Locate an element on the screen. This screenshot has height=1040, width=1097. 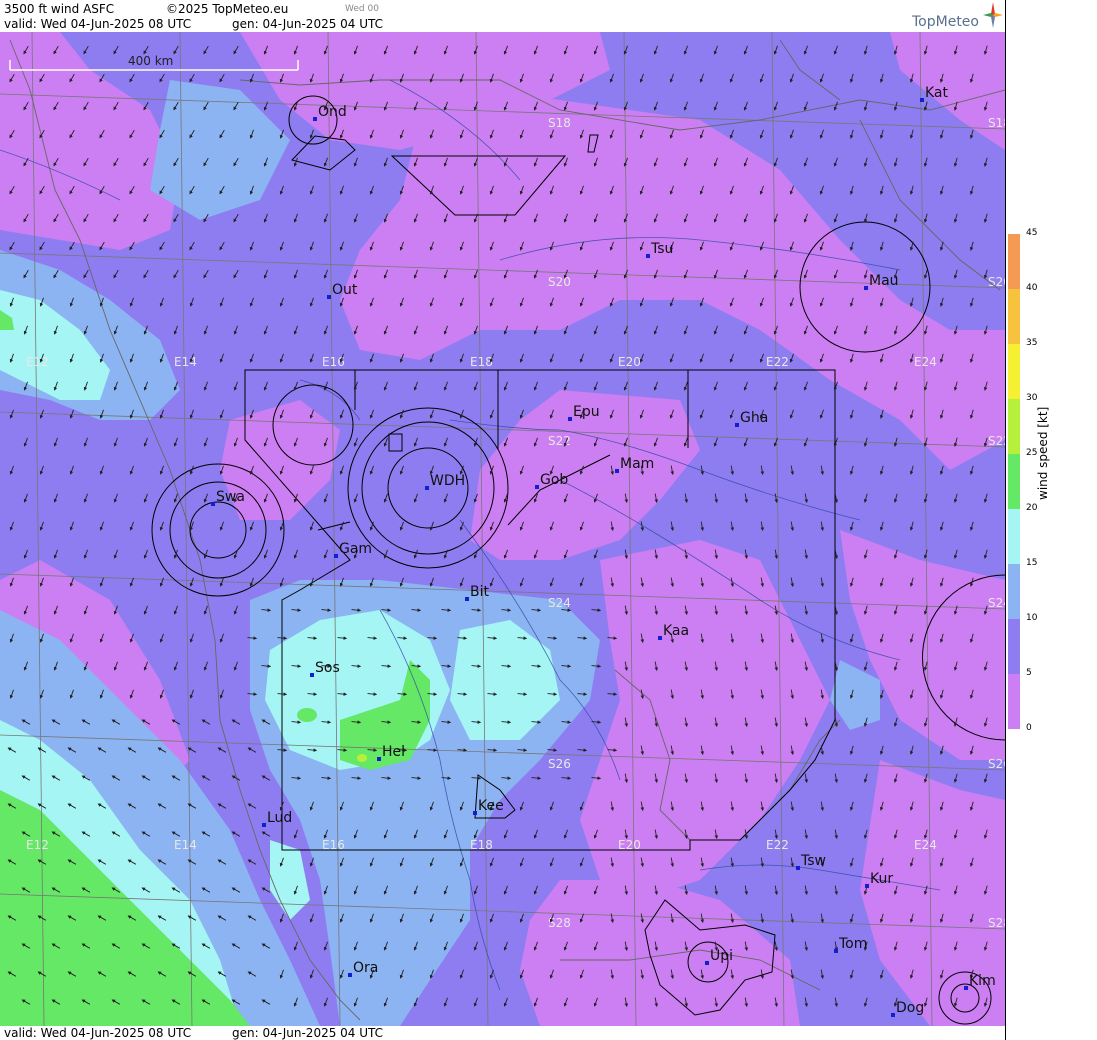
place-label: Tsu is located at coordinates (661, 249).